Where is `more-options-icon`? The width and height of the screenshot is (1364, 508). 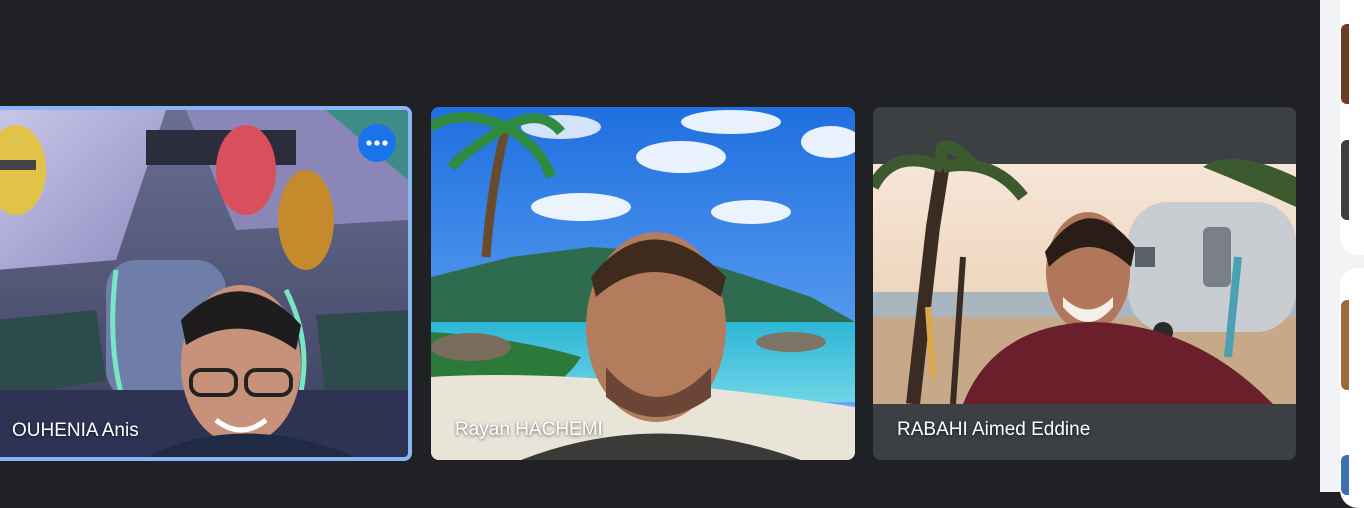
more-options-icon is located at coordinates (377, 143).